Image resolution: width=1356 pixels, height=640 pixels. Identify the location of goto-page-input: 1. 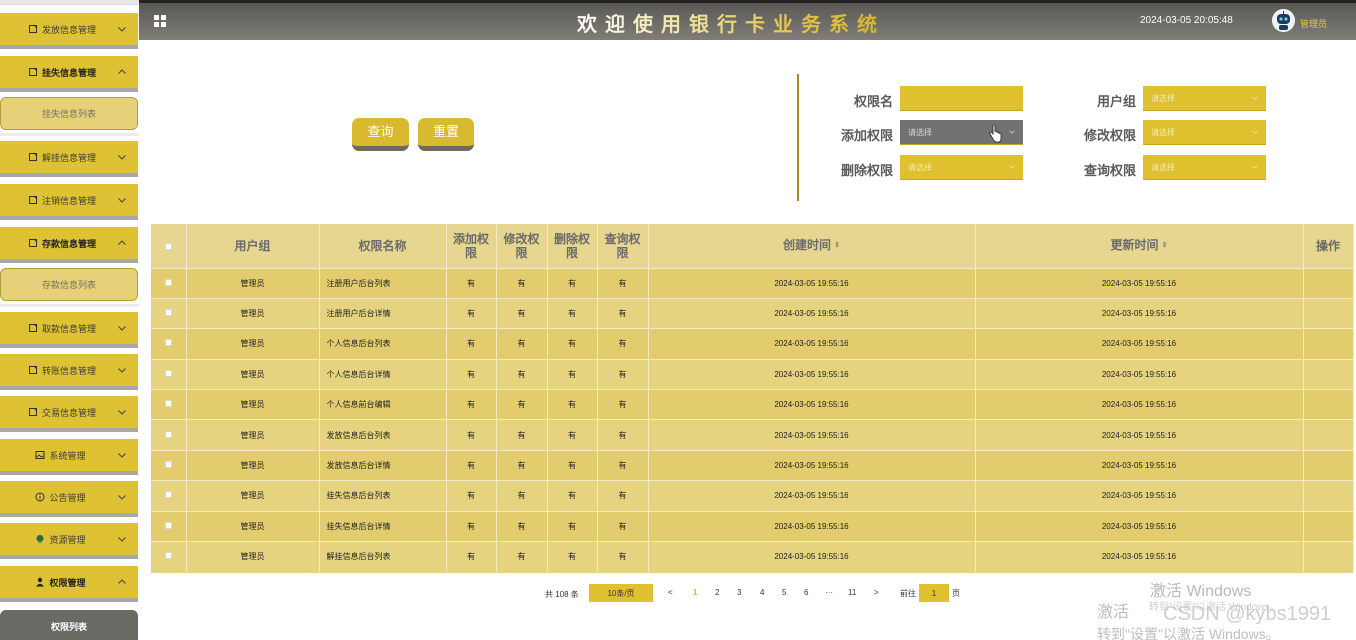
(934, 593).